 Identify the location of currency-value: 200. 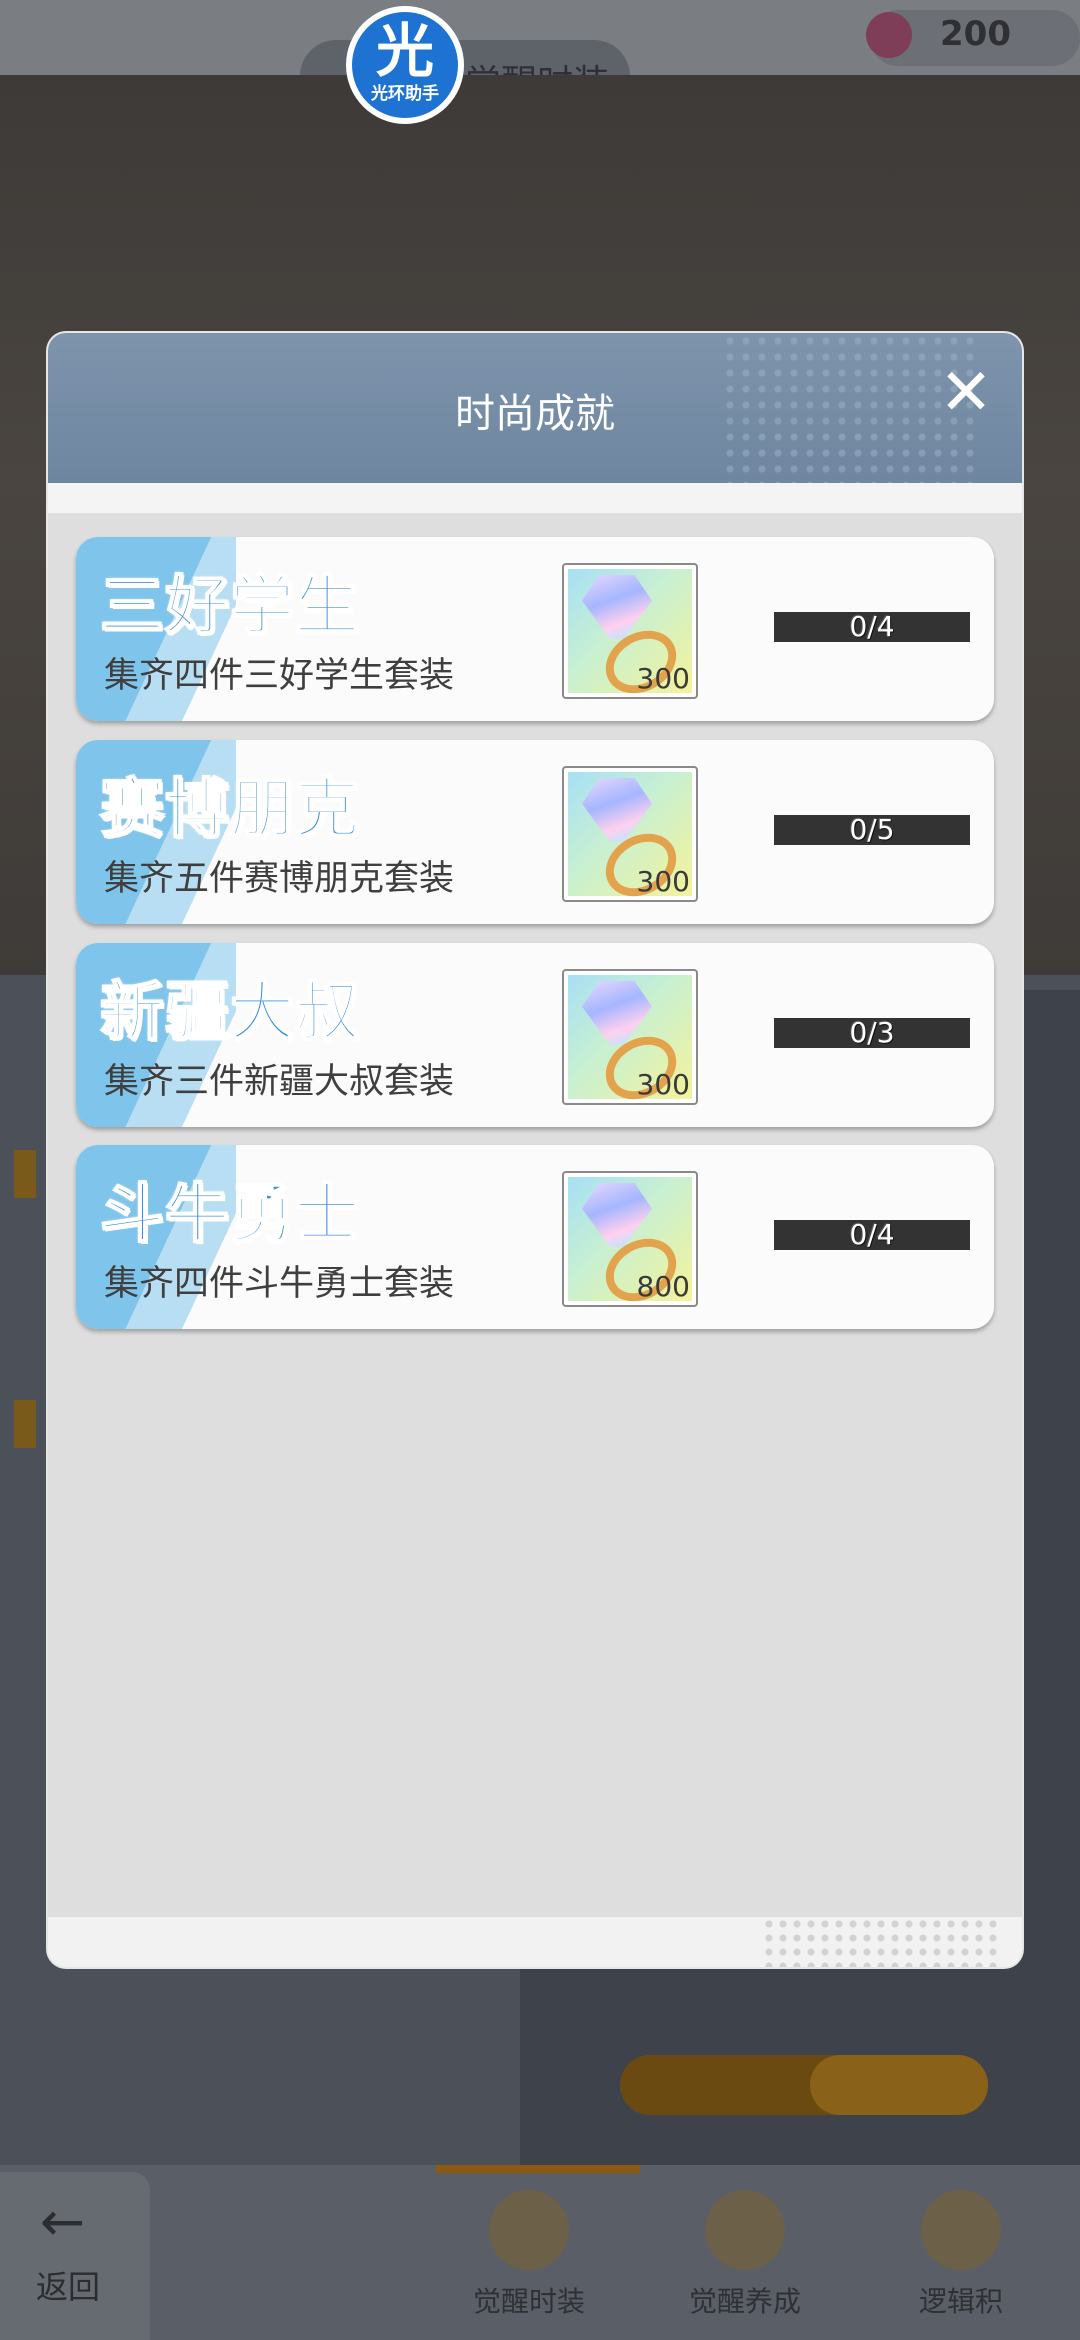
(975, 34).